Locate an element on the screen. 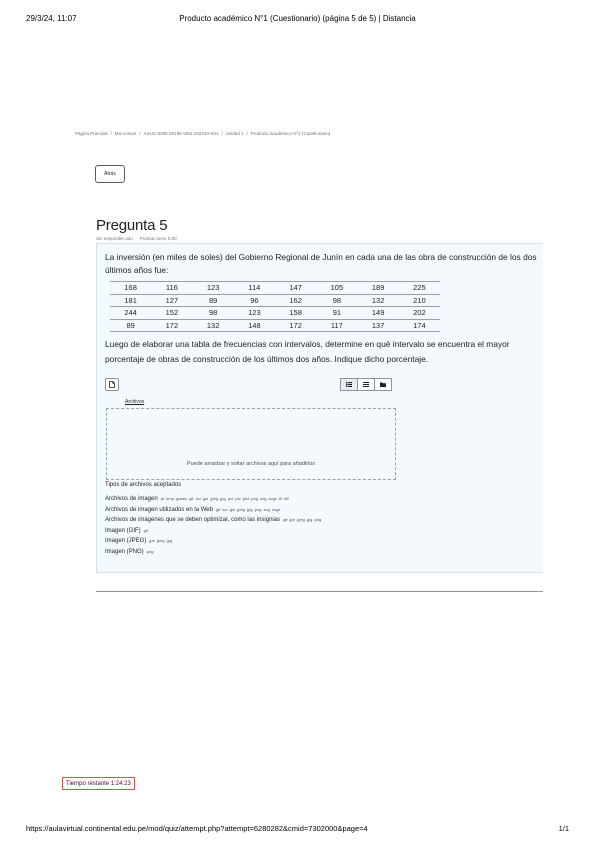  view-tree-button is located at coordinates (383, 384).